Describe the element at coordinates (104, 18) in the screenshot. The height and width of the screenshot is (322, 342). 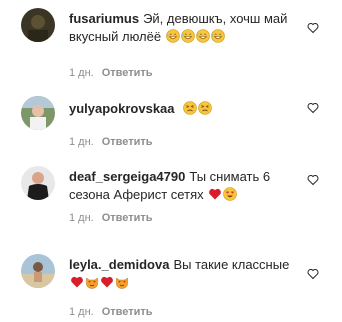
I see `comment-username: fusariumus` at that location.